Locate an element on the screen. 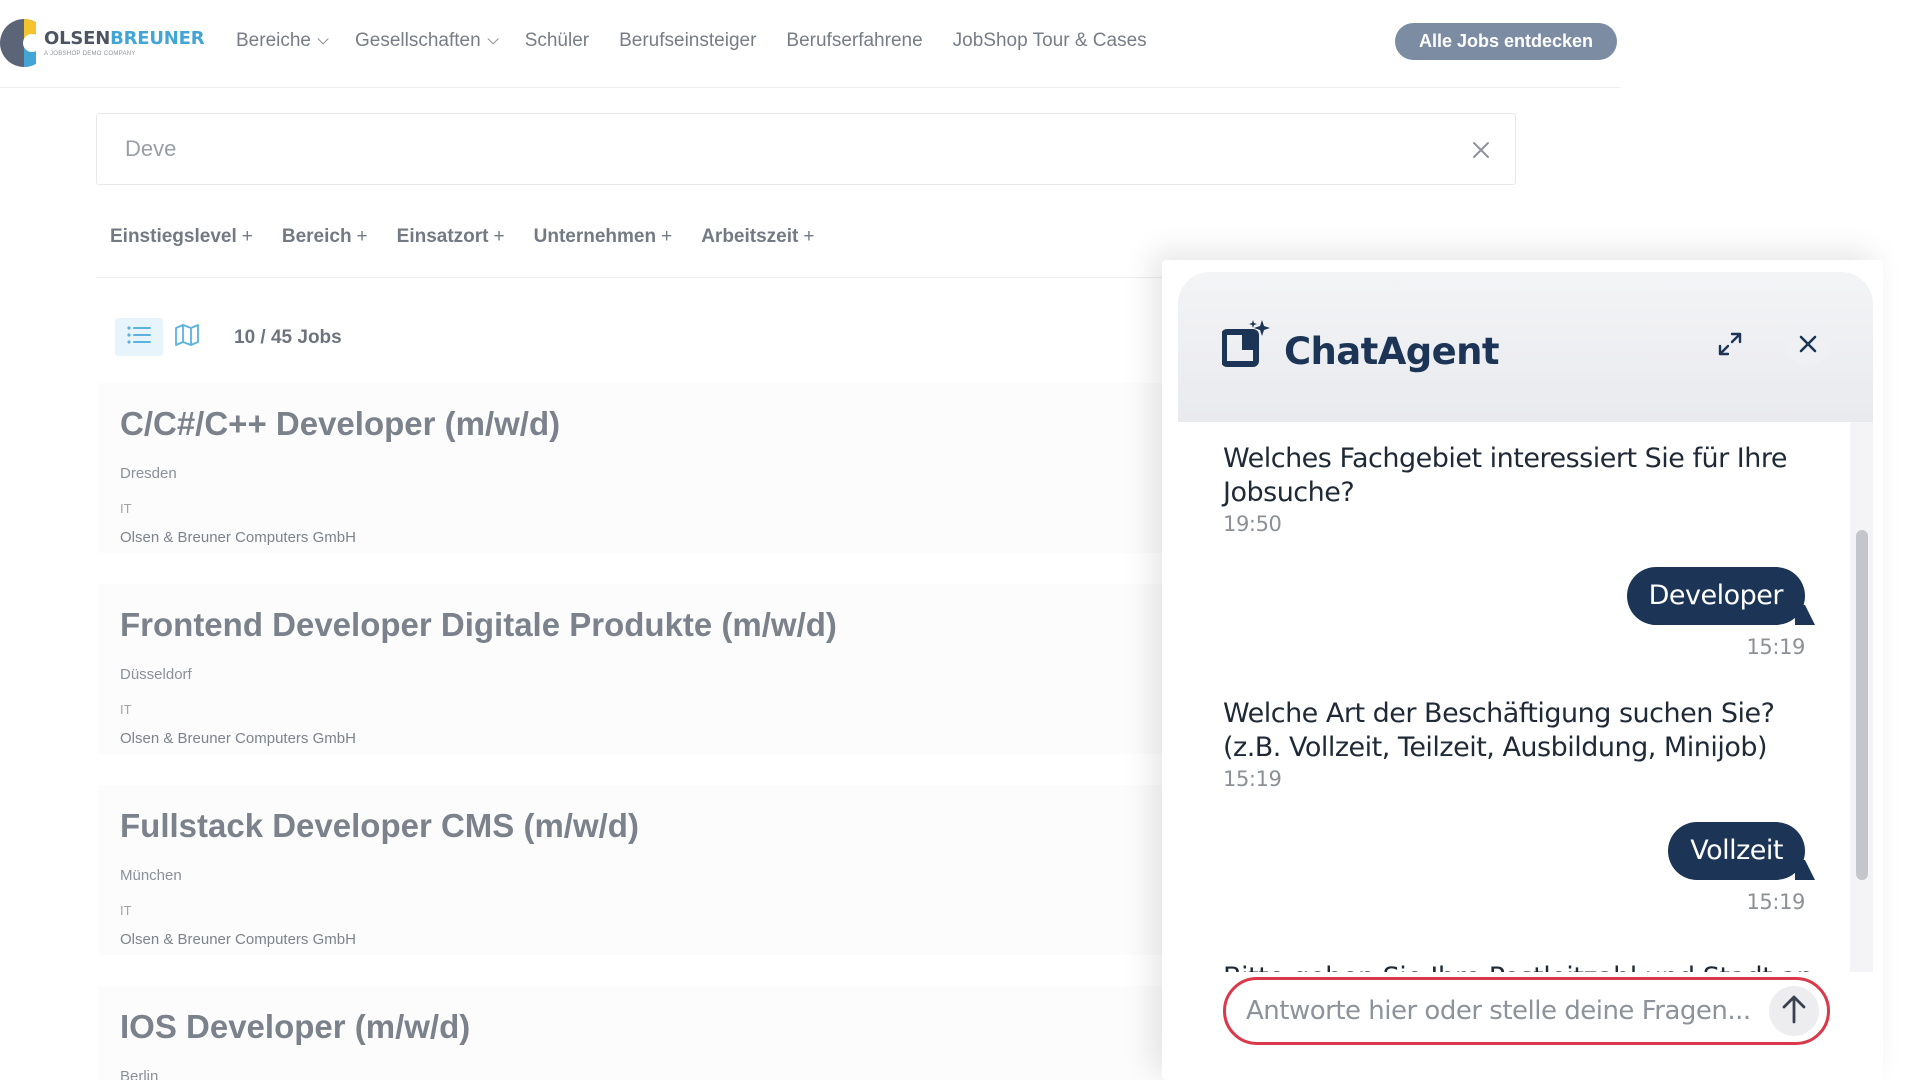 The image size is (1920, 1080). user-message: Developer 15:19 is located at coordinates (1715, 613).